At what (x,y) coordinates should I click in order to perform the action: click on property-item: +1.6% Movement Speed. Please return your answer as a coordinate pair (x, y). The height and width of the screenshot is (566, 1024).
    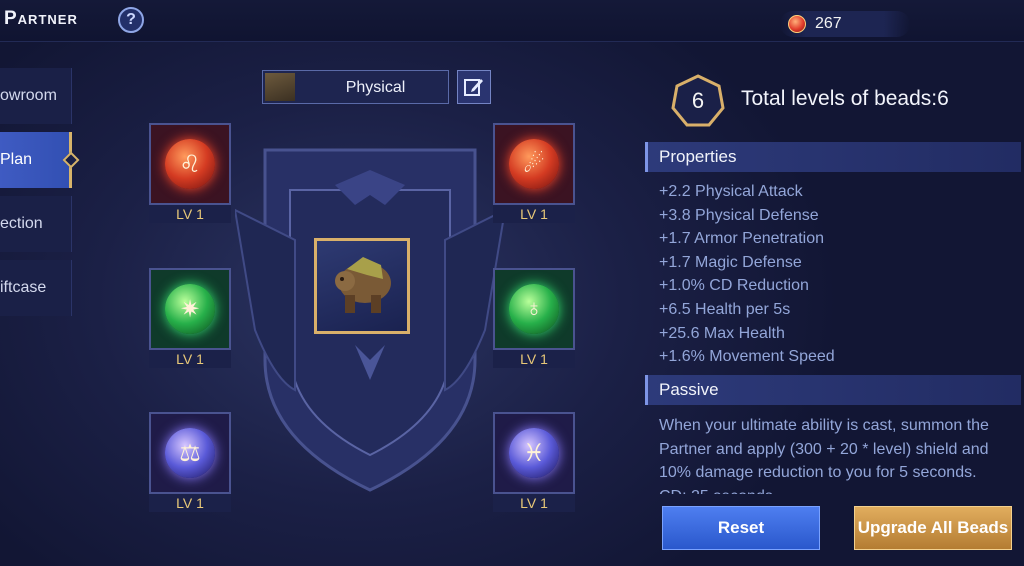
    Looking at the image, I should click on (747, 357).